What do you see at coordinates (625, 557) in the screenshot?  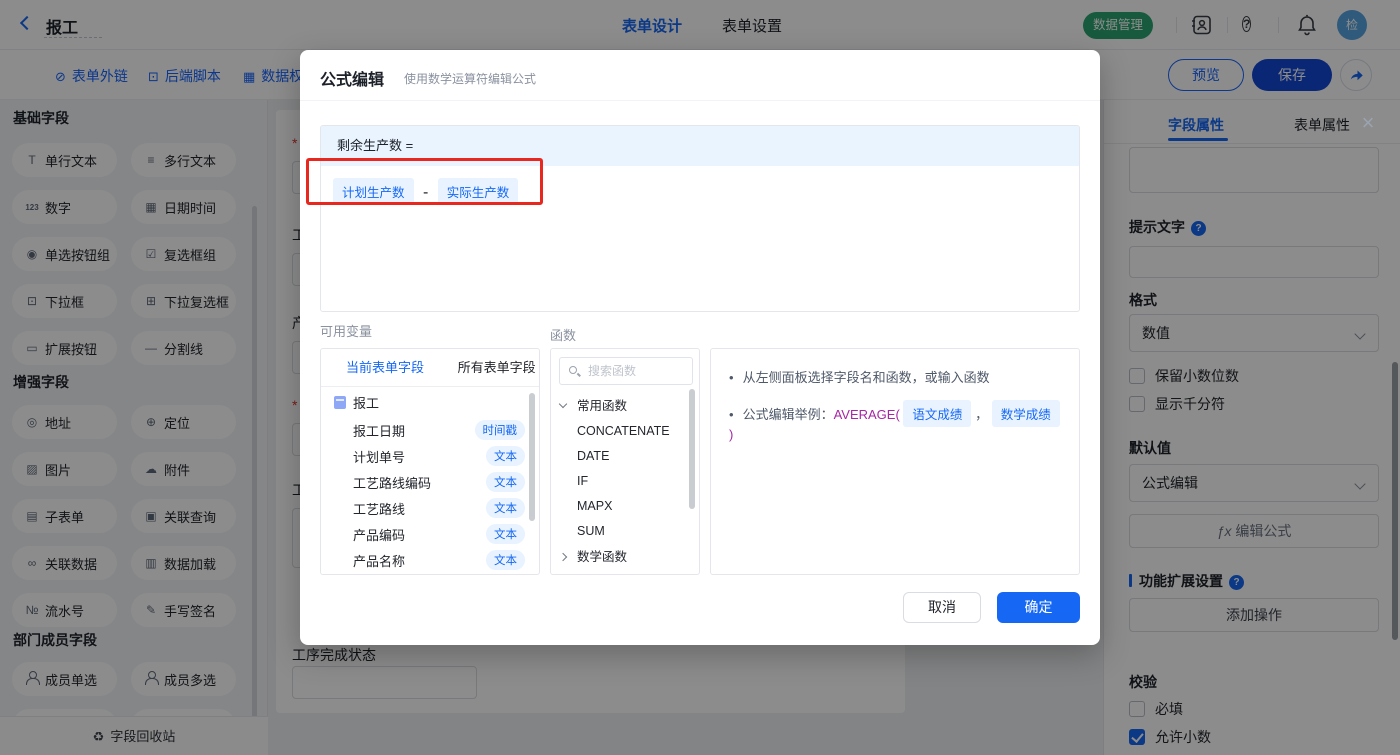 I see `function-group-math: 数学函数` at bounding box center [625, 557].